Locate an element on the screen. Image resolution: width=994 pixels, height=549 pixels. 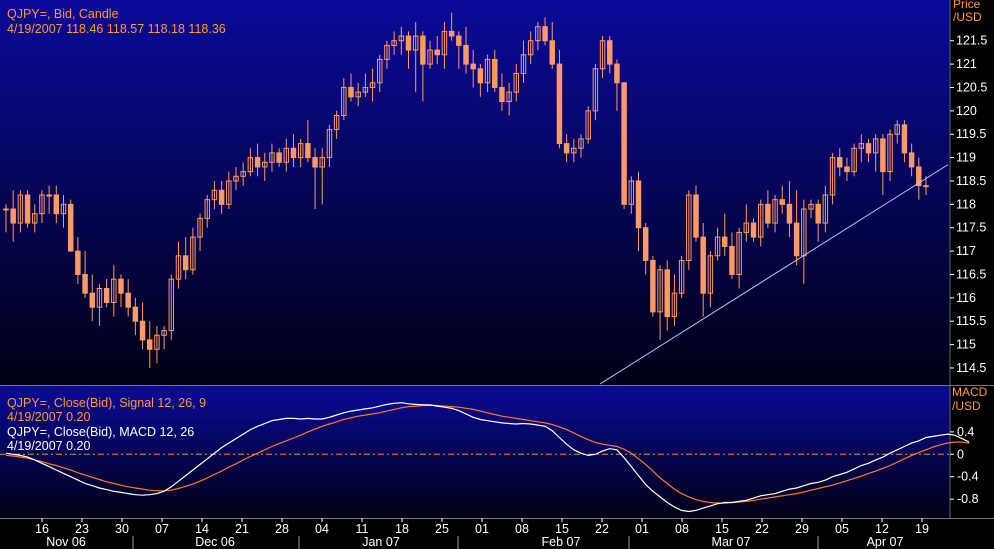
day-tick-label: 16 is located at coordinates (42, 529).